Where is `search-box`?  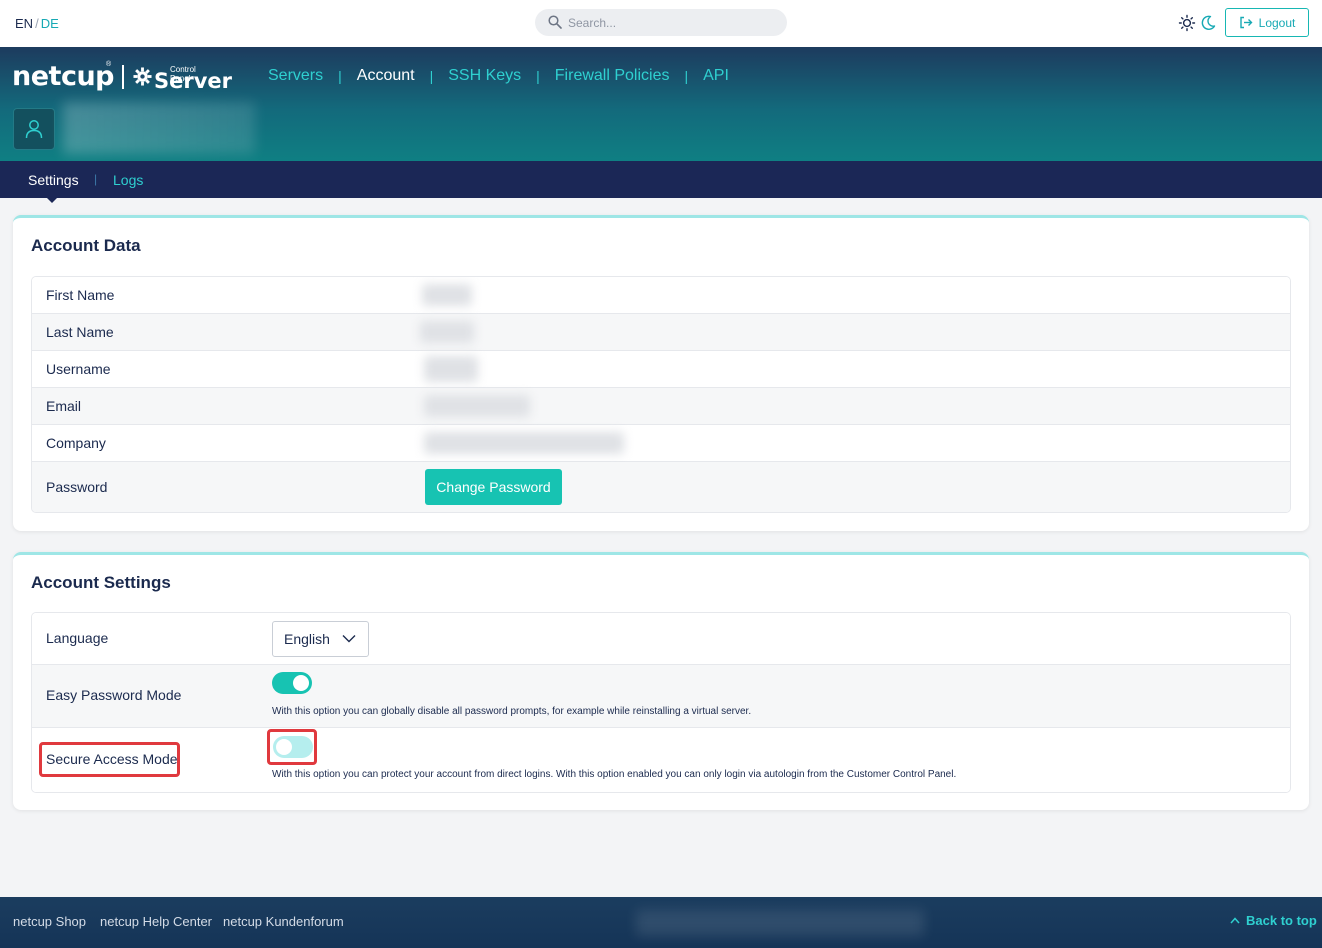
search-box is located at coordinates (661, 22).